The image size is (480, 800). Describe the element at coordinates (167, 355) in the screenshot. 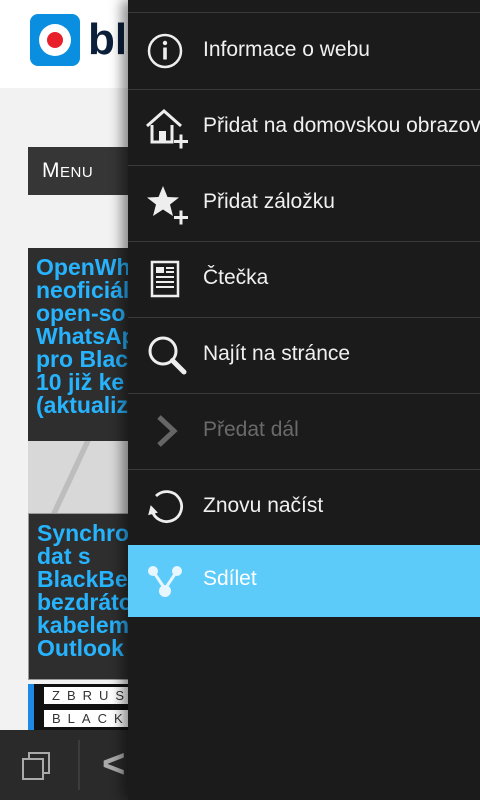

I see `search-icon` at that location.